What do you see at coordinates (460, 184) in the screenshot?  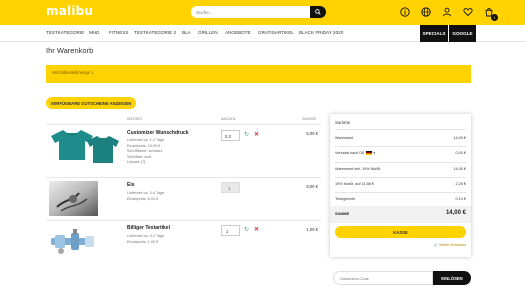 I see `summary-value: 2,25 €` at bounding box center [460, 184].